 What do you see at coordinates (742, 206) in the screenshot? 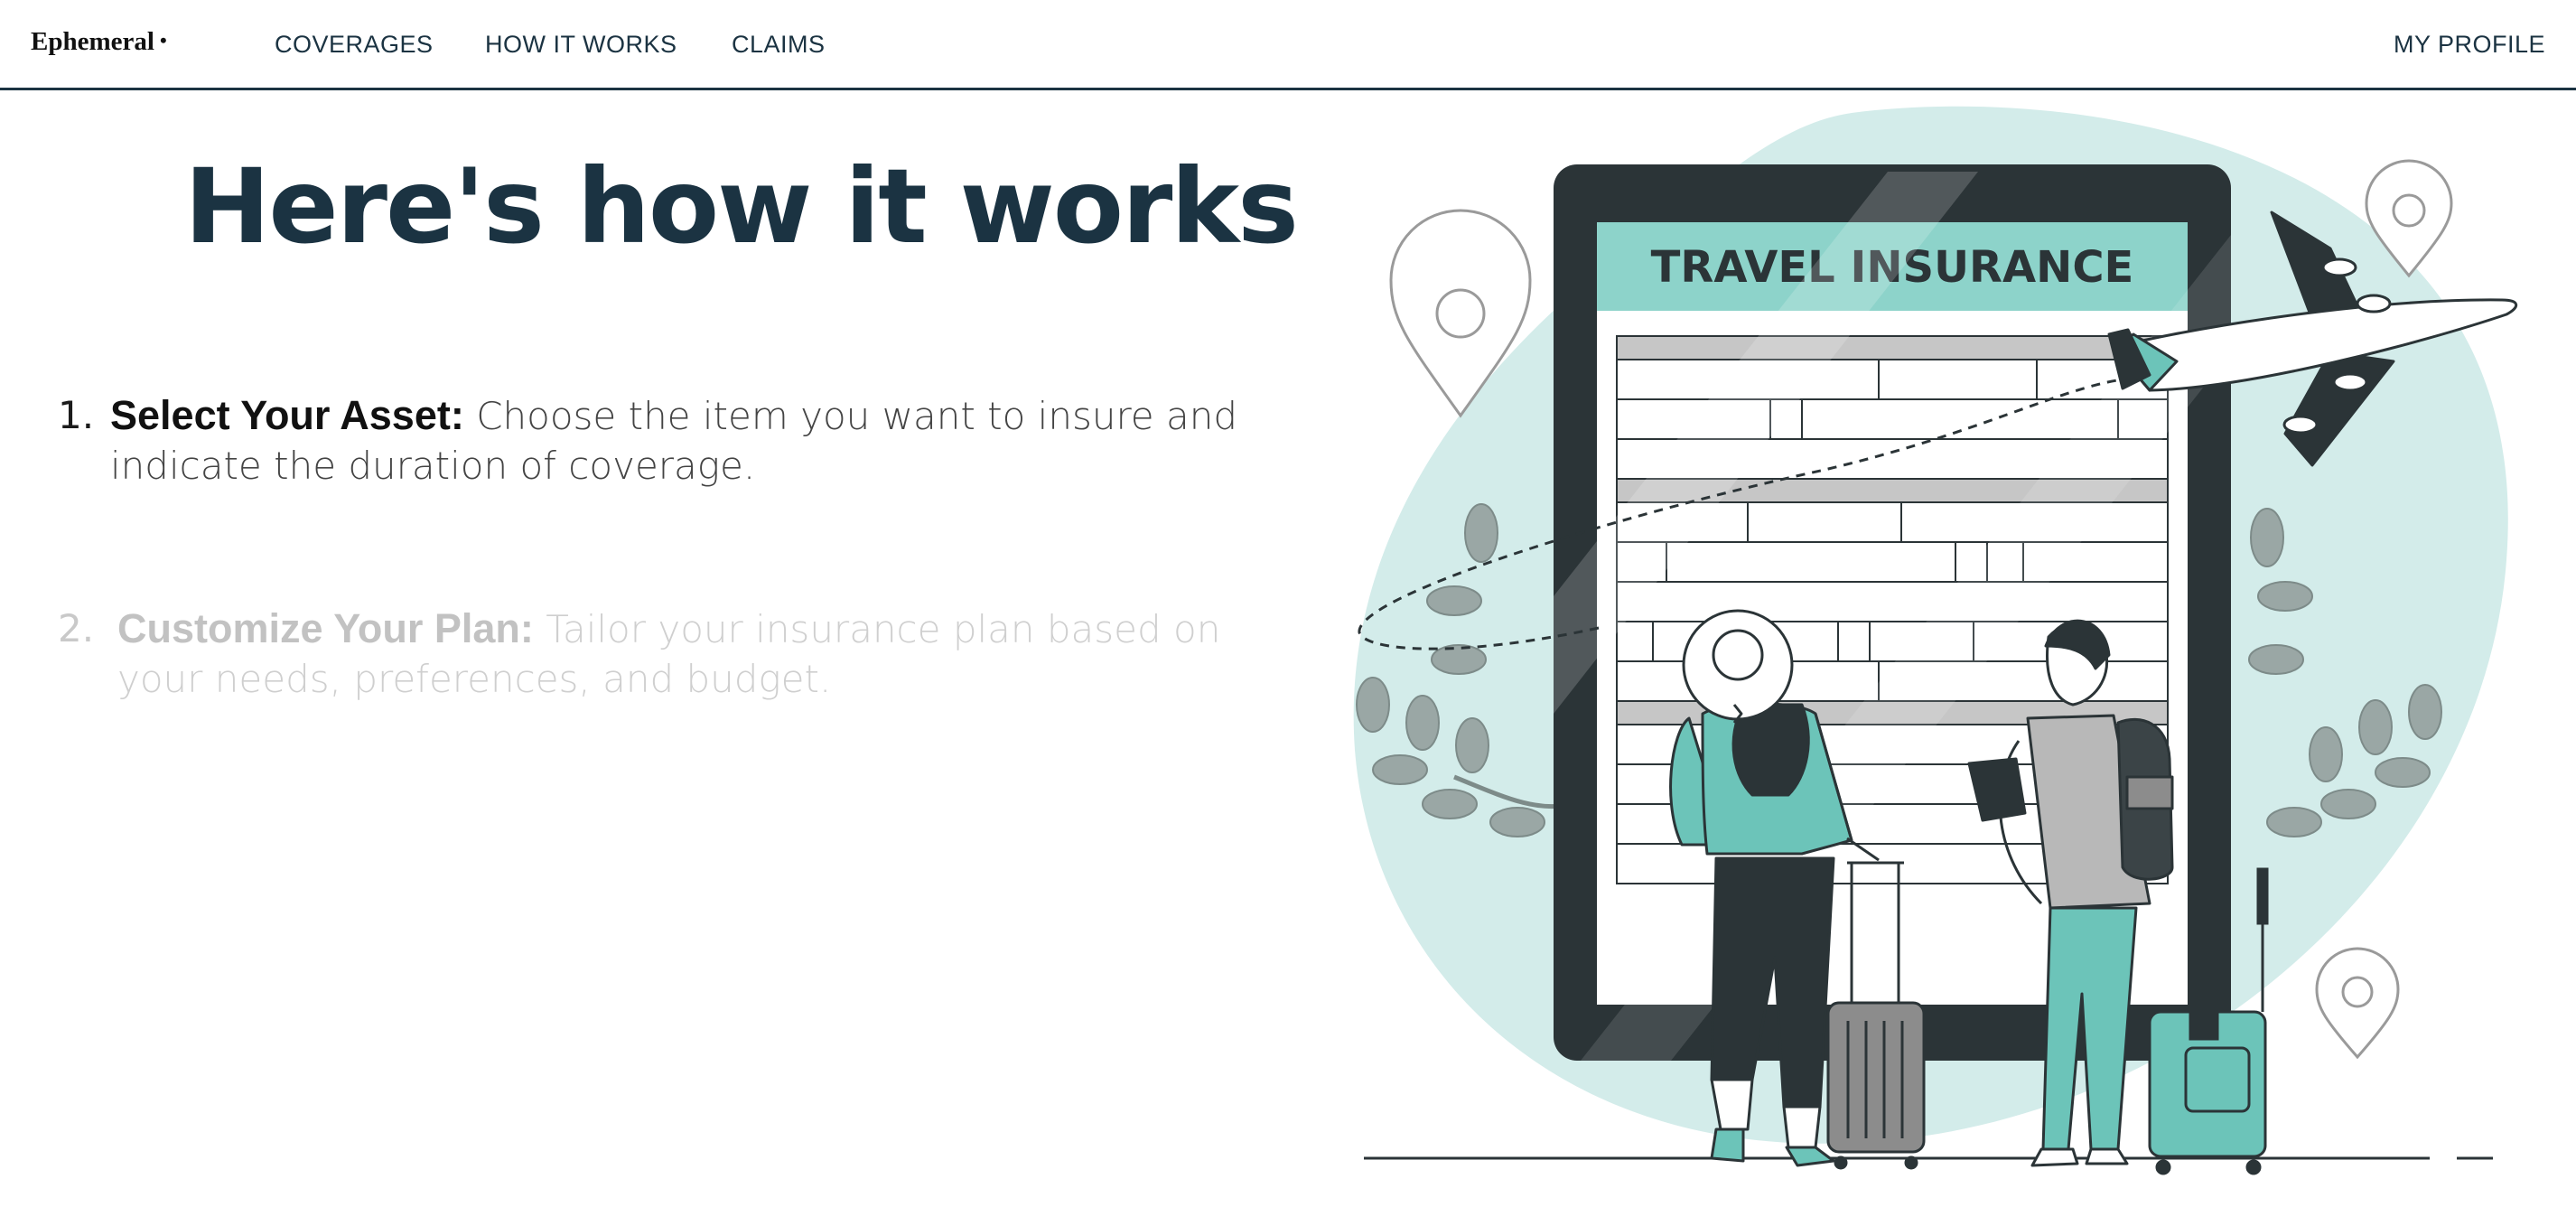
I see `page-title: Here's how it works` at bounding box center [742, 206].